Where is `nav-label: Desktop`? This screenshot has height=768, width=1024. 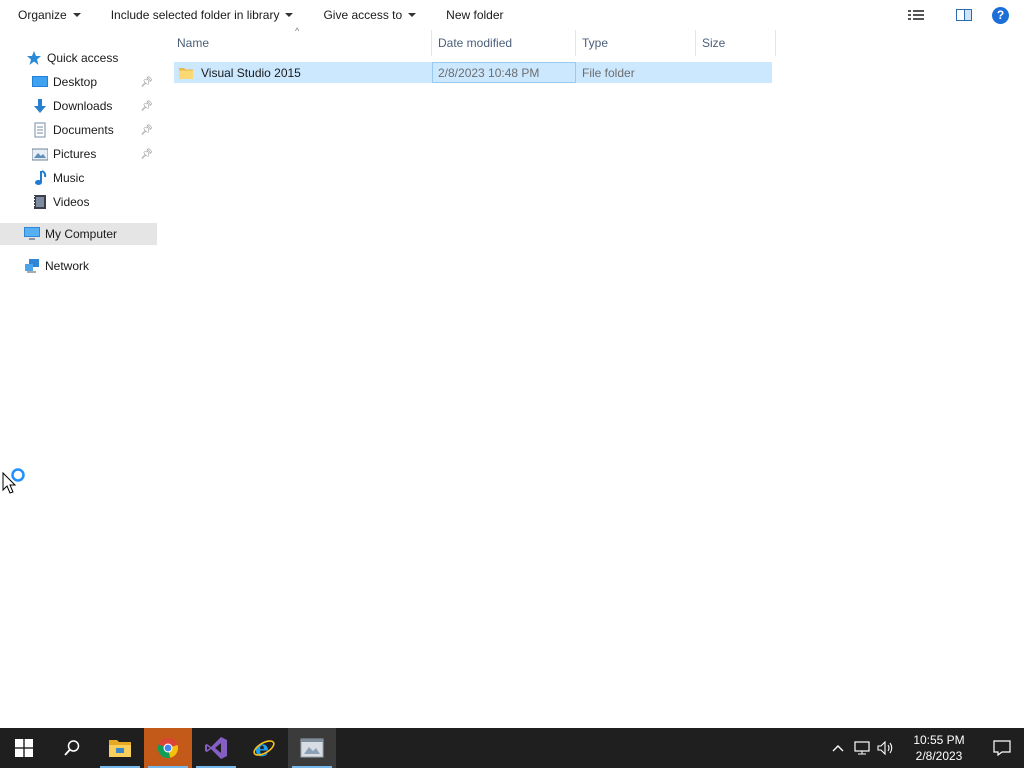
nav-label: Desktop is located at coordinates (75, 82).